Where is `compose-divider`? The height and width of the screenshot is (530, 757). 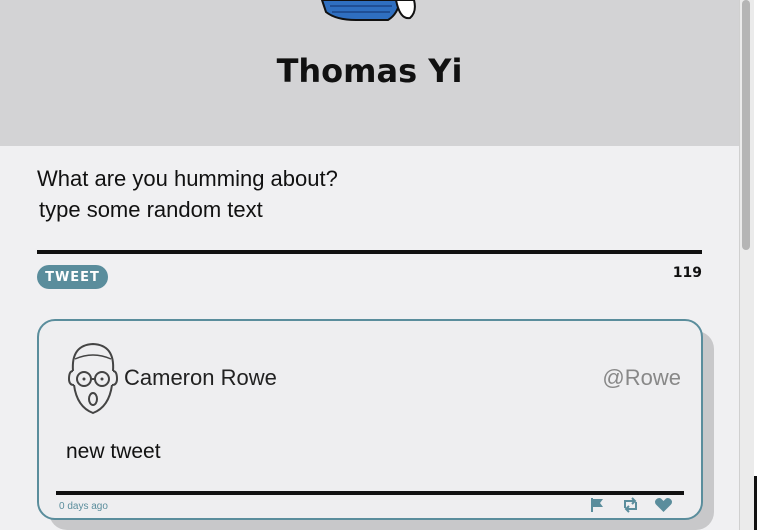
compose-divider is located at coordinates (369, 252).